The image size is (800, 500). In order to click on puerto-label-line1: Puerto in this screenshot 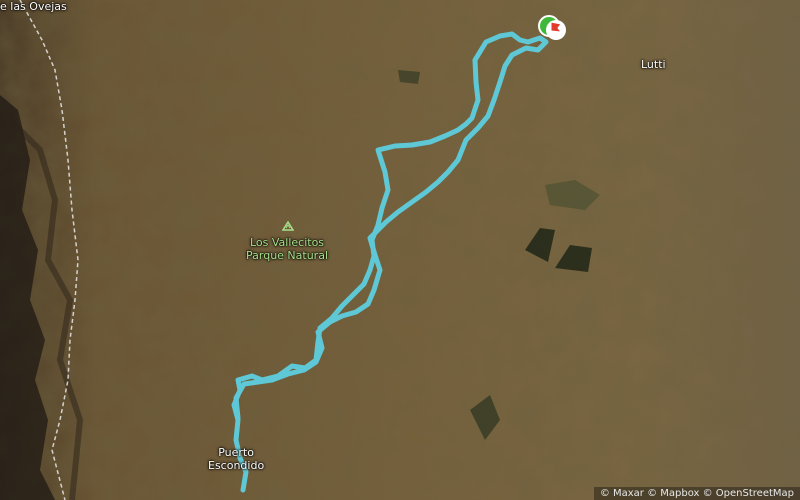, I will do `click(236, 452)`.